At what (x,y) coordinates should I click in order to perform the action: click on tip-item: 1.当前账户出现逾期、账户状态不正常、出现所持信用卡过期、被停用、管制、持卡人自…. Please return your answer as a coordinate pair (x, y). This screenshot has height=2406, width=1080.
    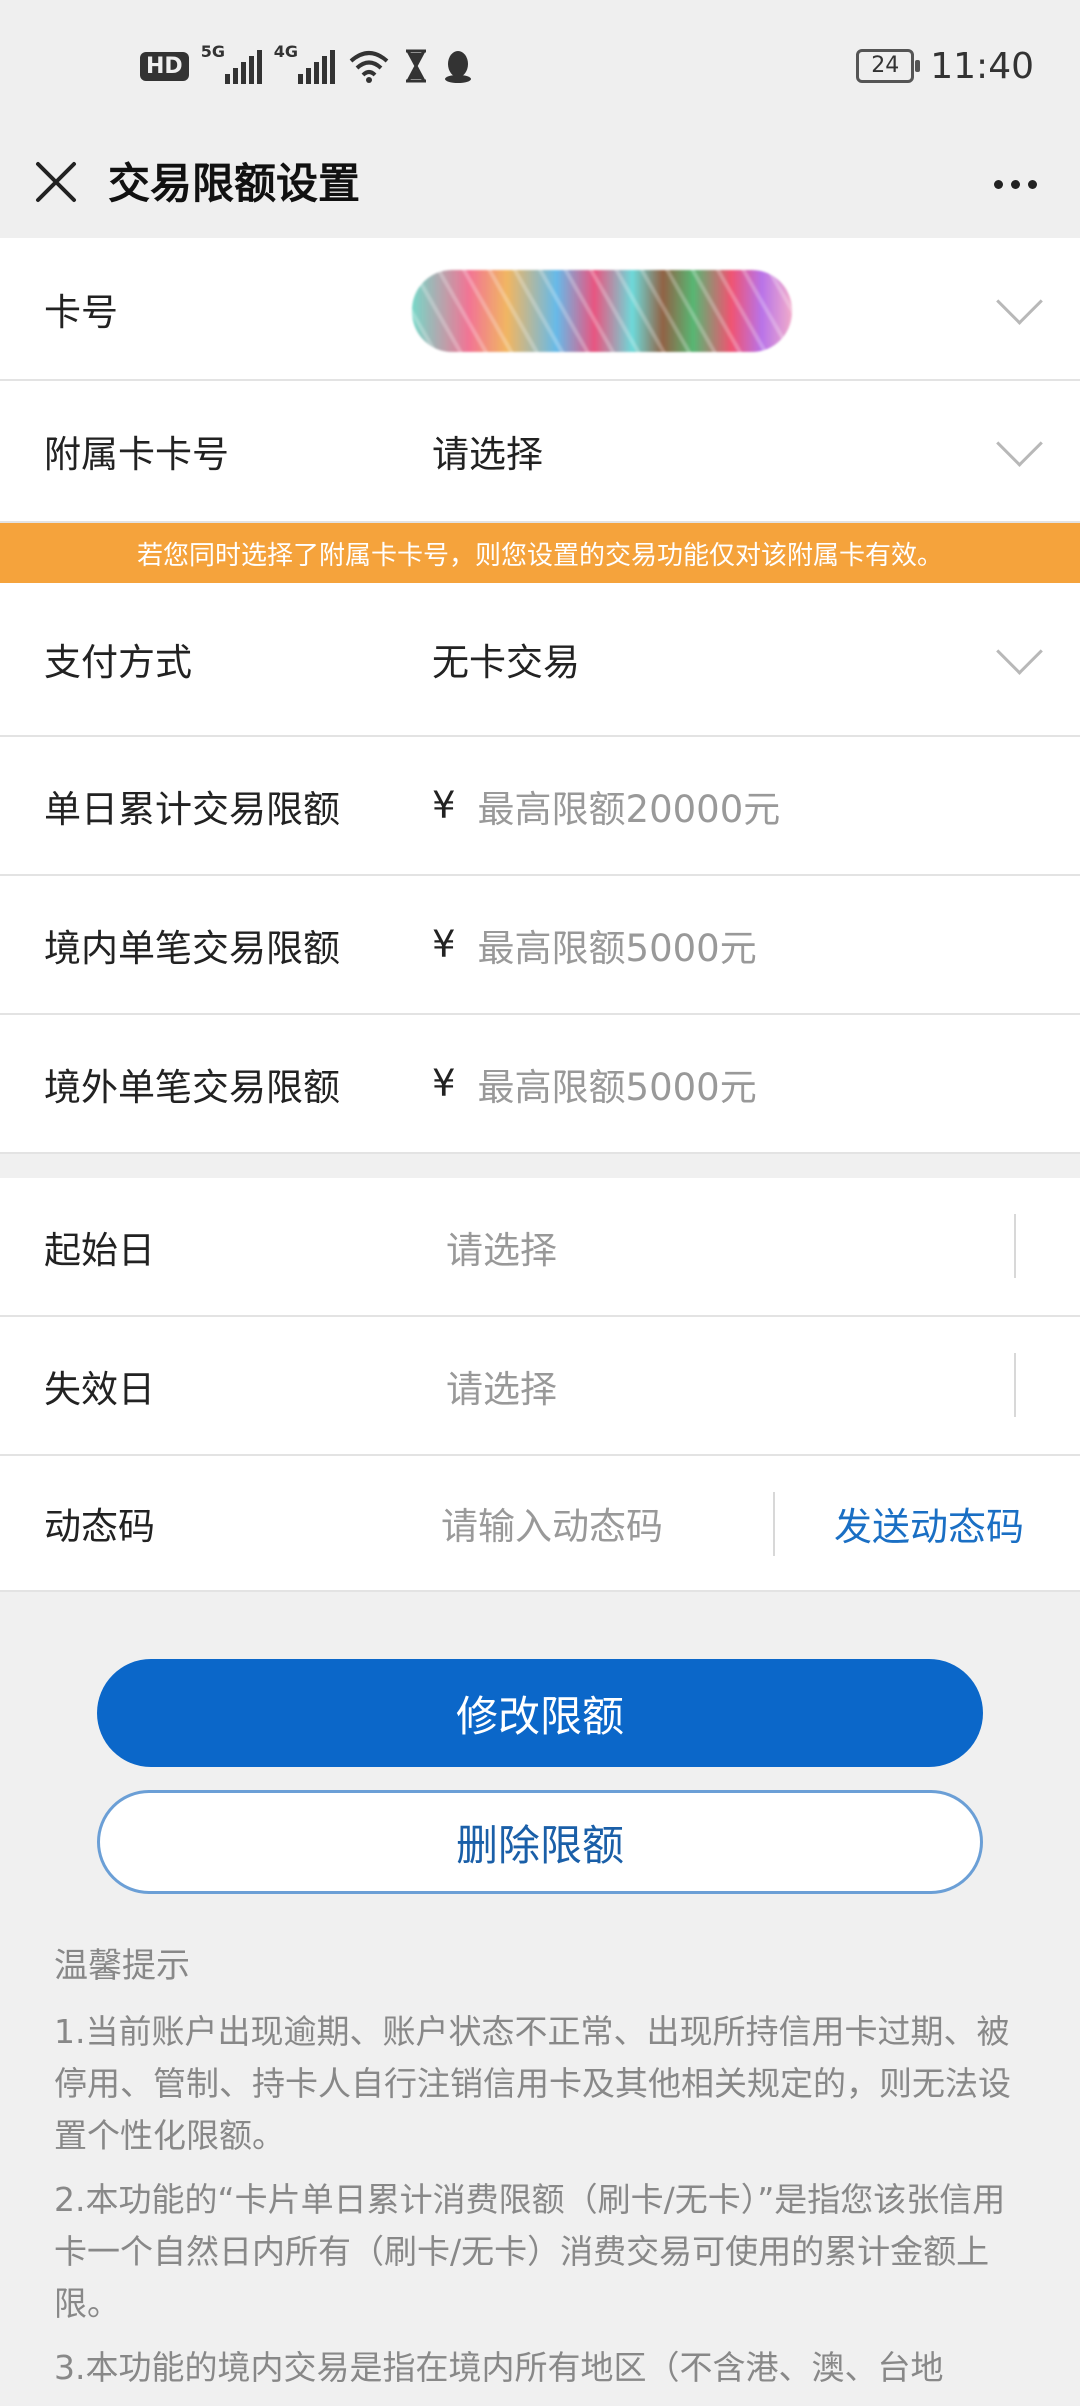
    Looking at the image, I should click on (532, 2083).